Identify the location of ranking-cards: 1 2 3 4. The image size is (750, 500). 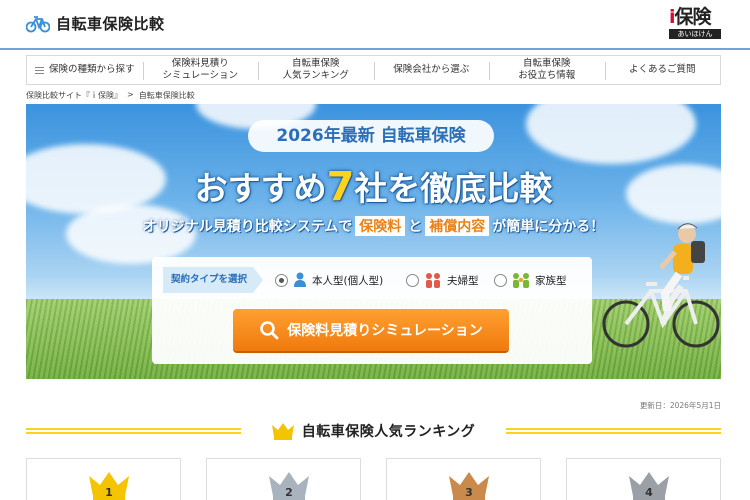
(373, 479).